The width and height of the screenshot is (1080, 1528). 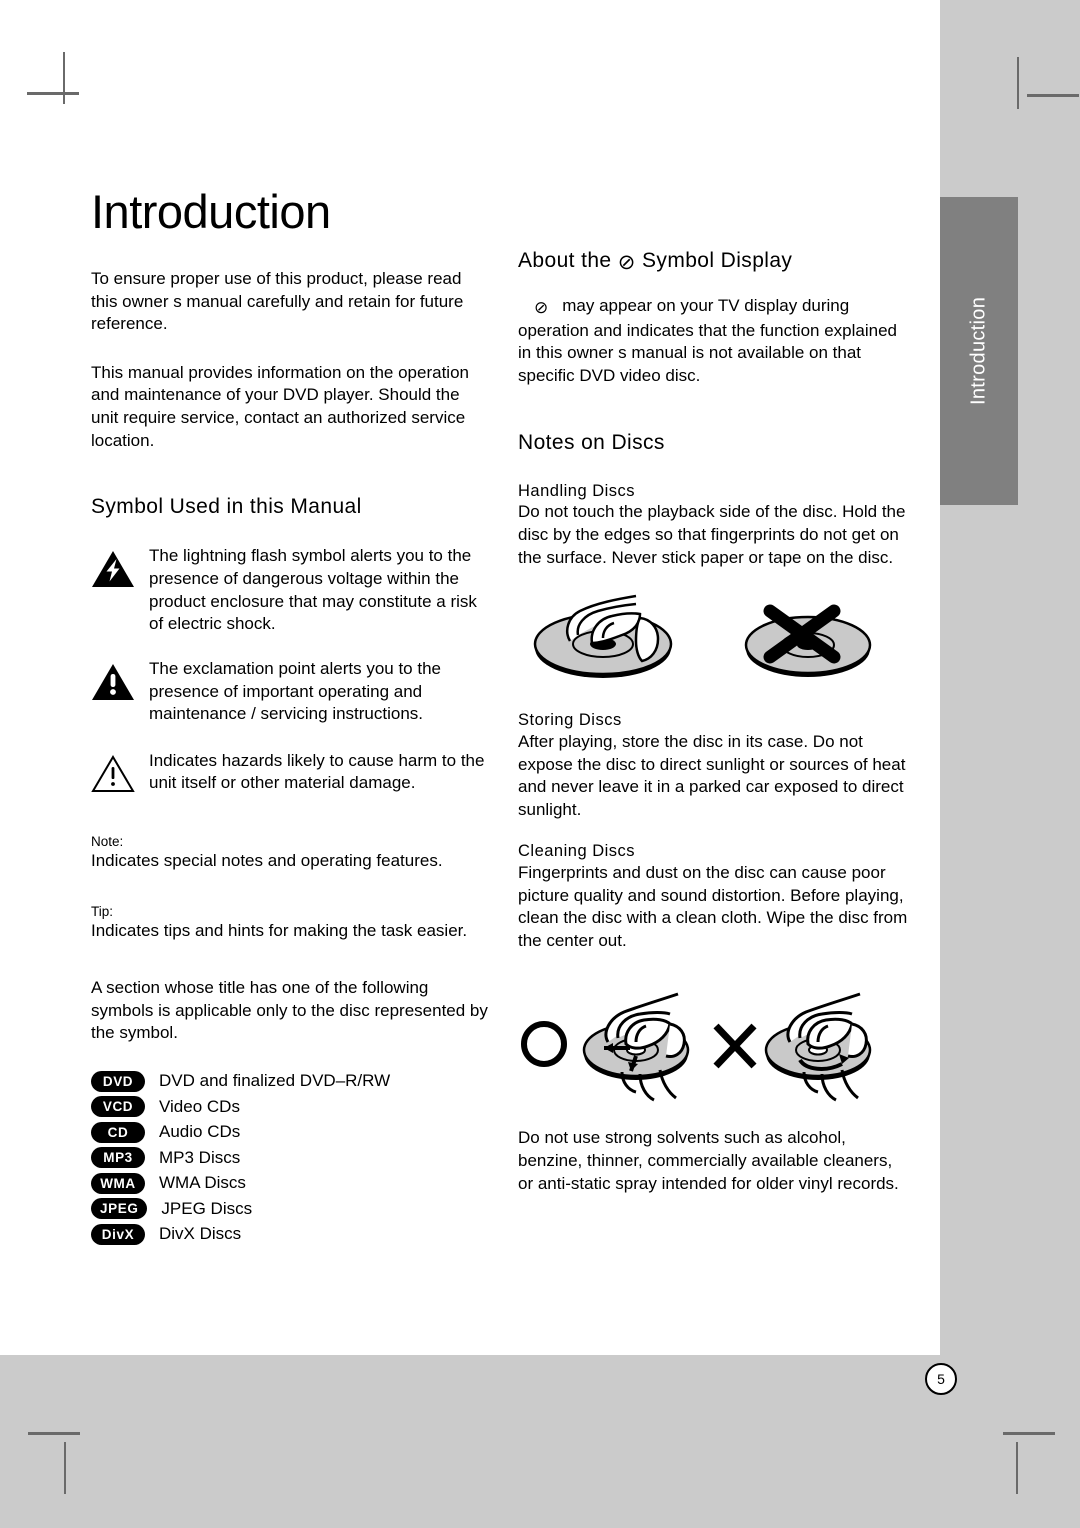 I want to click on disc-handling-illustration, so click(x=713, y=640).